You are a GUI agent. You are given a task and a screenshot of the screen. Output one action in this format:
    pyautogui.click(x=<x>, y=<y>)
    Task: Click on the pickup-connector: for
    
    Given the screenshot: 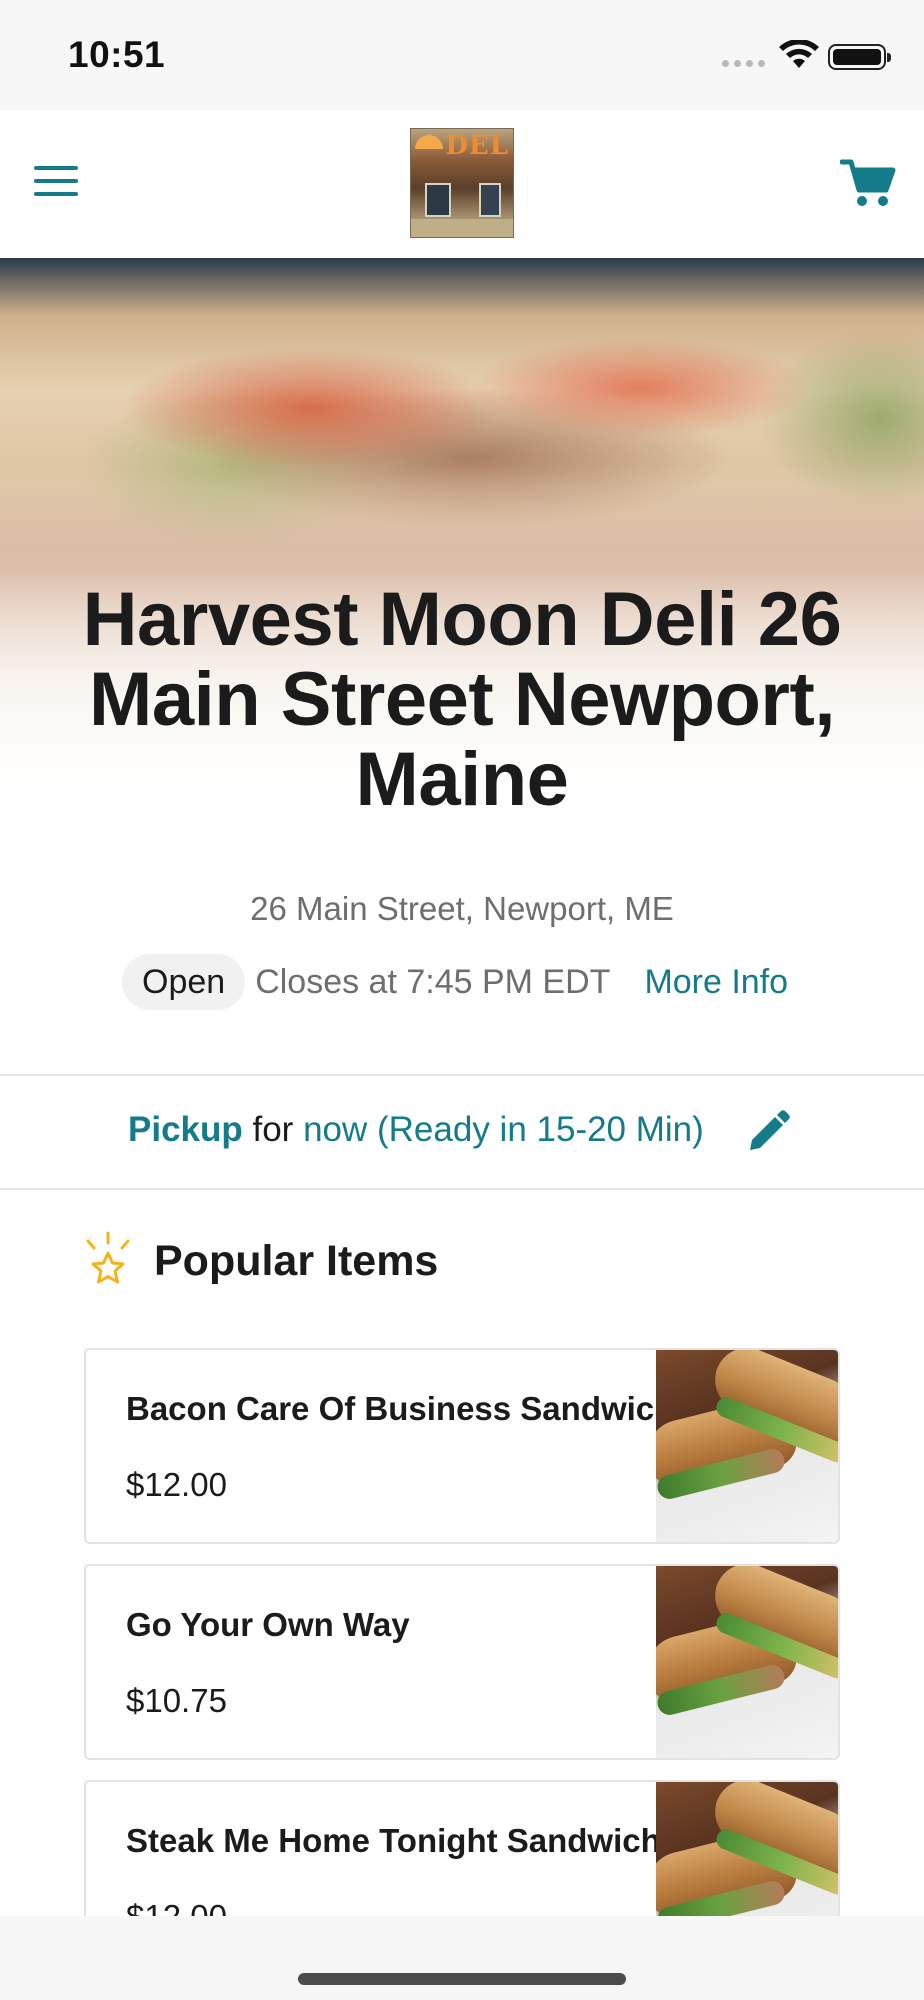 What is the action you would take?
    pyautogui.click(x=273, y=1129)
    